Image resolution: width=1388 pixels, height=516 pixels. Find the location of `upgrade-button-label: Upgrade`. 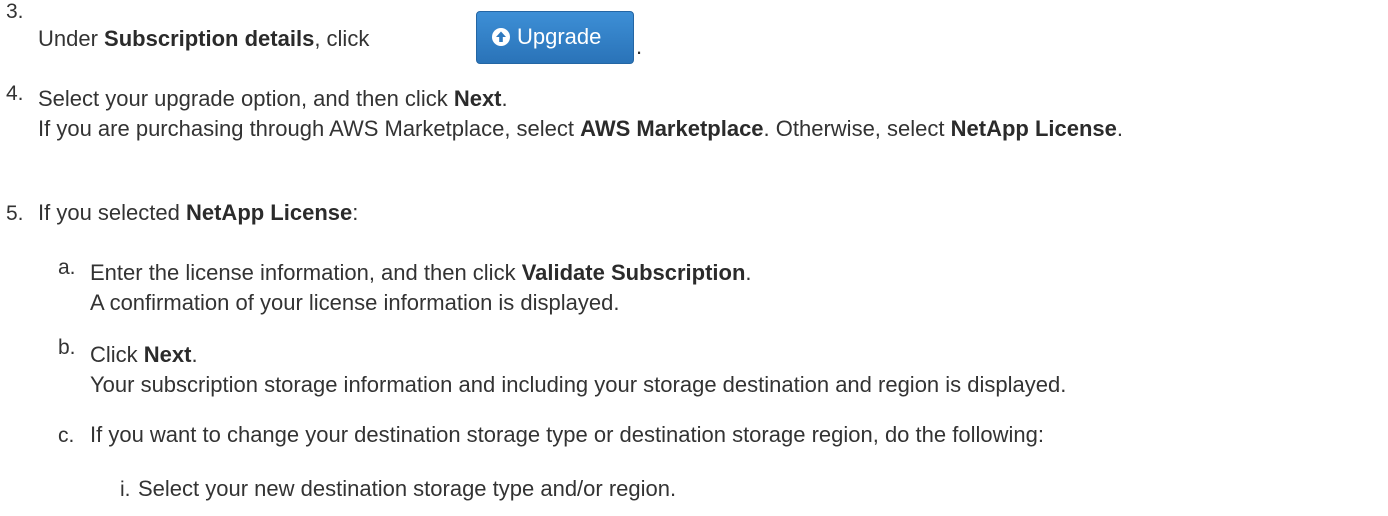

upgrade-button-label: Upgrade is located at coordinates (559, 36).